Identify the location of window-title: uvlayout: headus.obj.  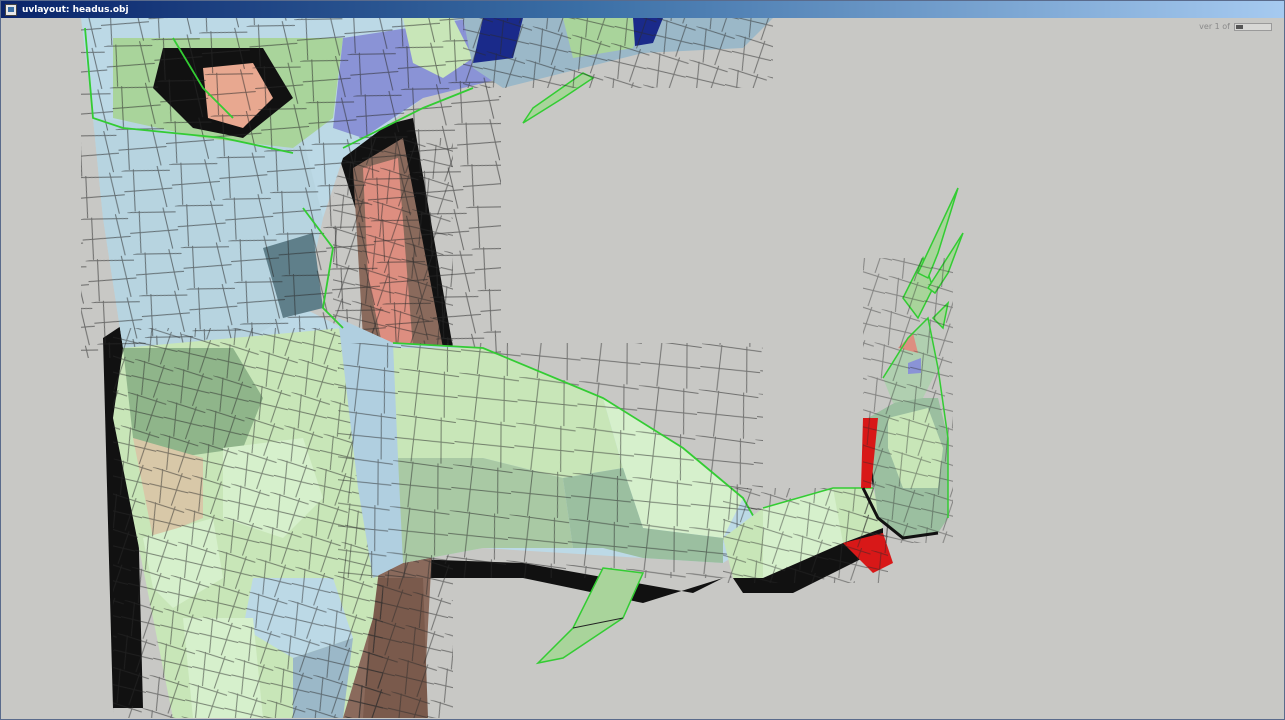
(75, 9).